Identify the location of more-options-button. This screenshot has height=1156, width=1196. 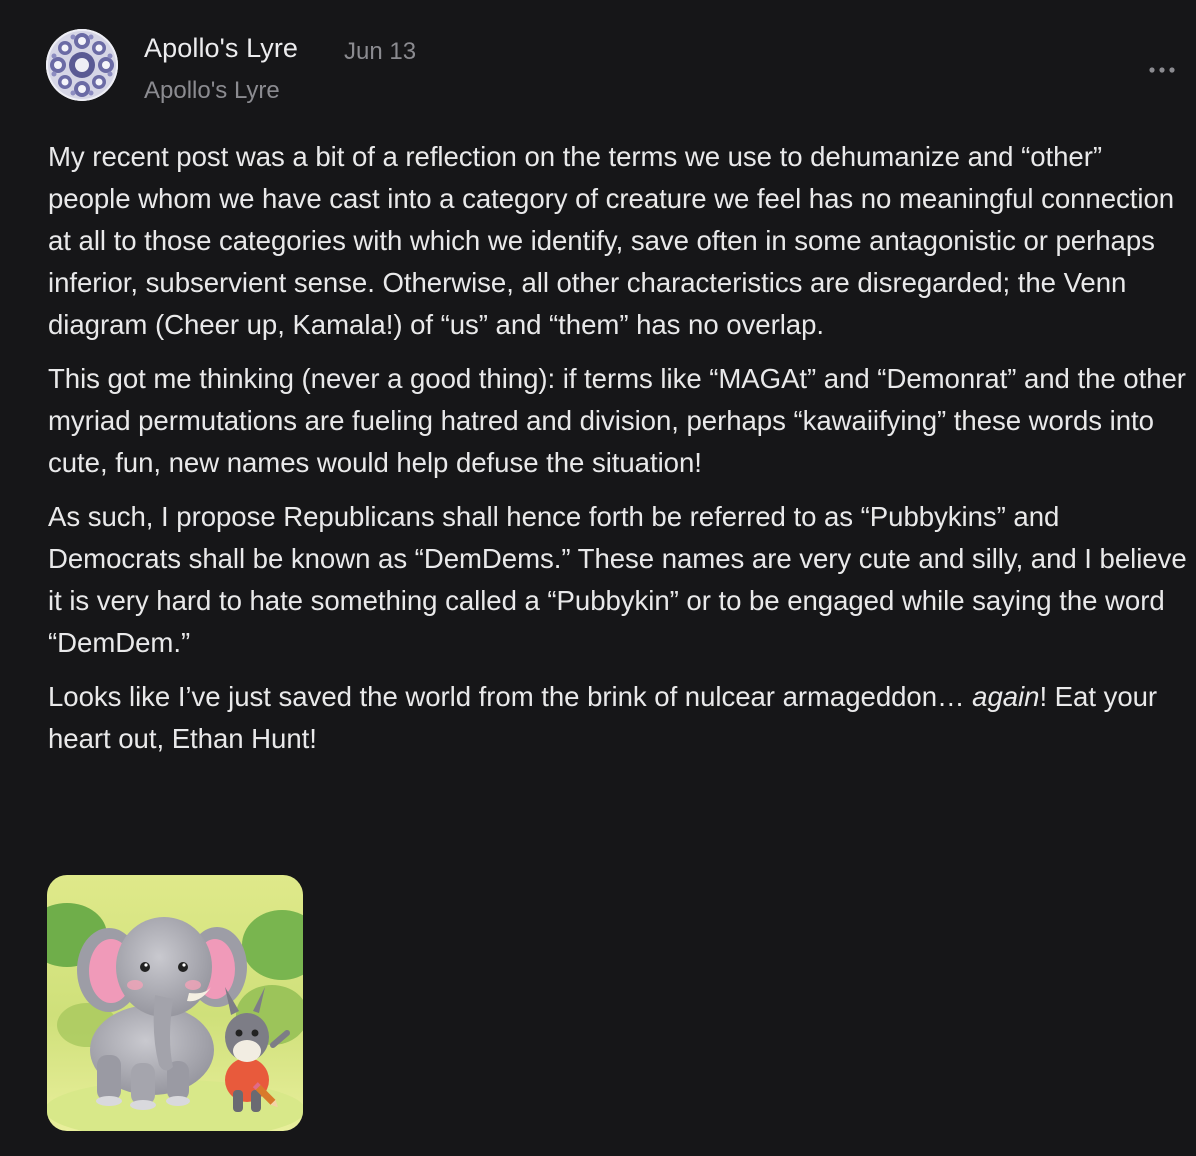
(1163, 70).